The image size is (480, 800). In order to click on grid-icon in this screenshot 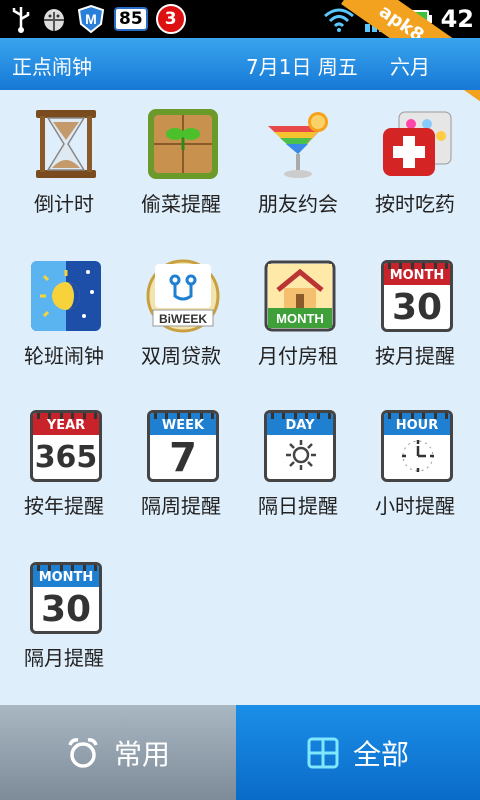, I will do `click(323, 752)`.